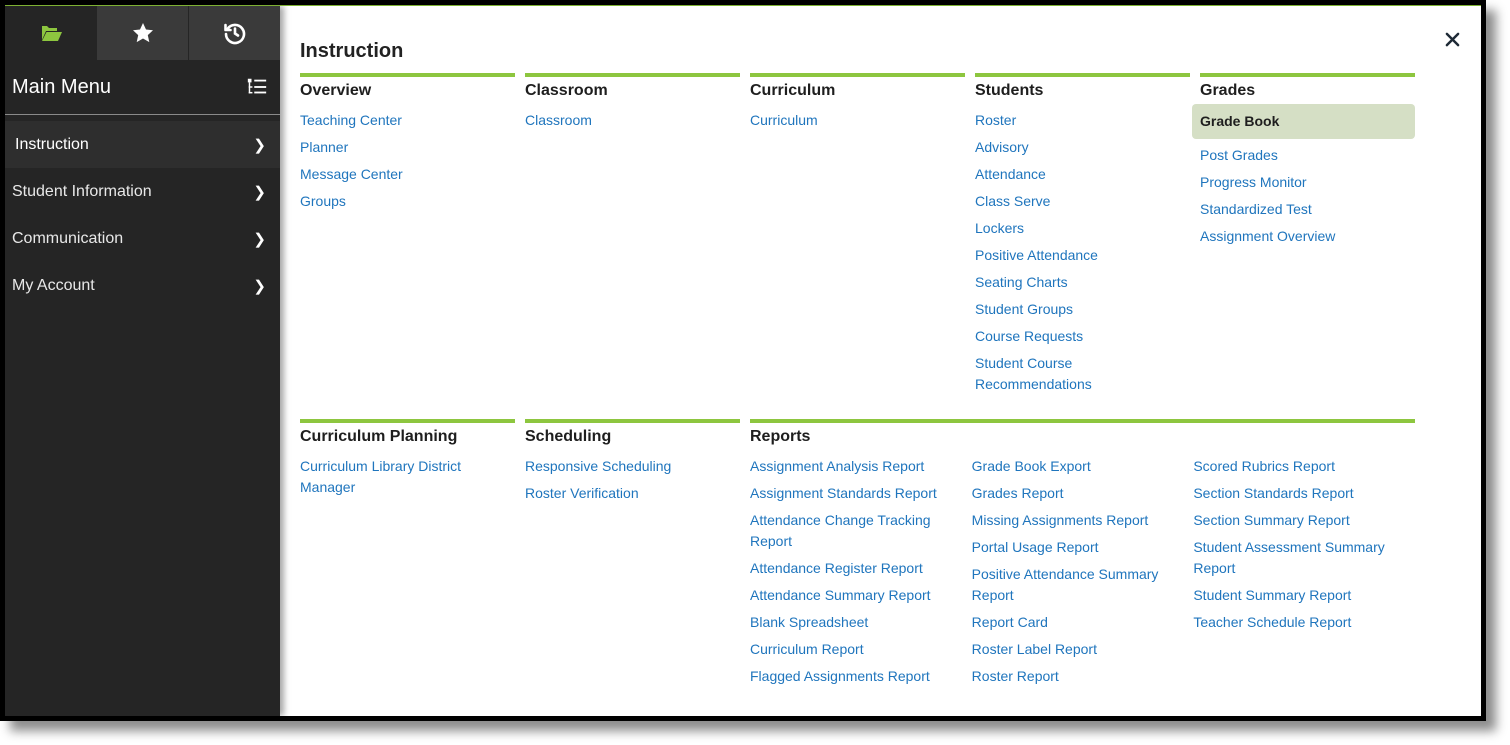 Image resolution: width=1510 pixels, height=745 pixels. Describe the element at coordinates (850, 649) in the screenshot. I see `menu-link-curriculum-report: Curriculum Report` at that location.